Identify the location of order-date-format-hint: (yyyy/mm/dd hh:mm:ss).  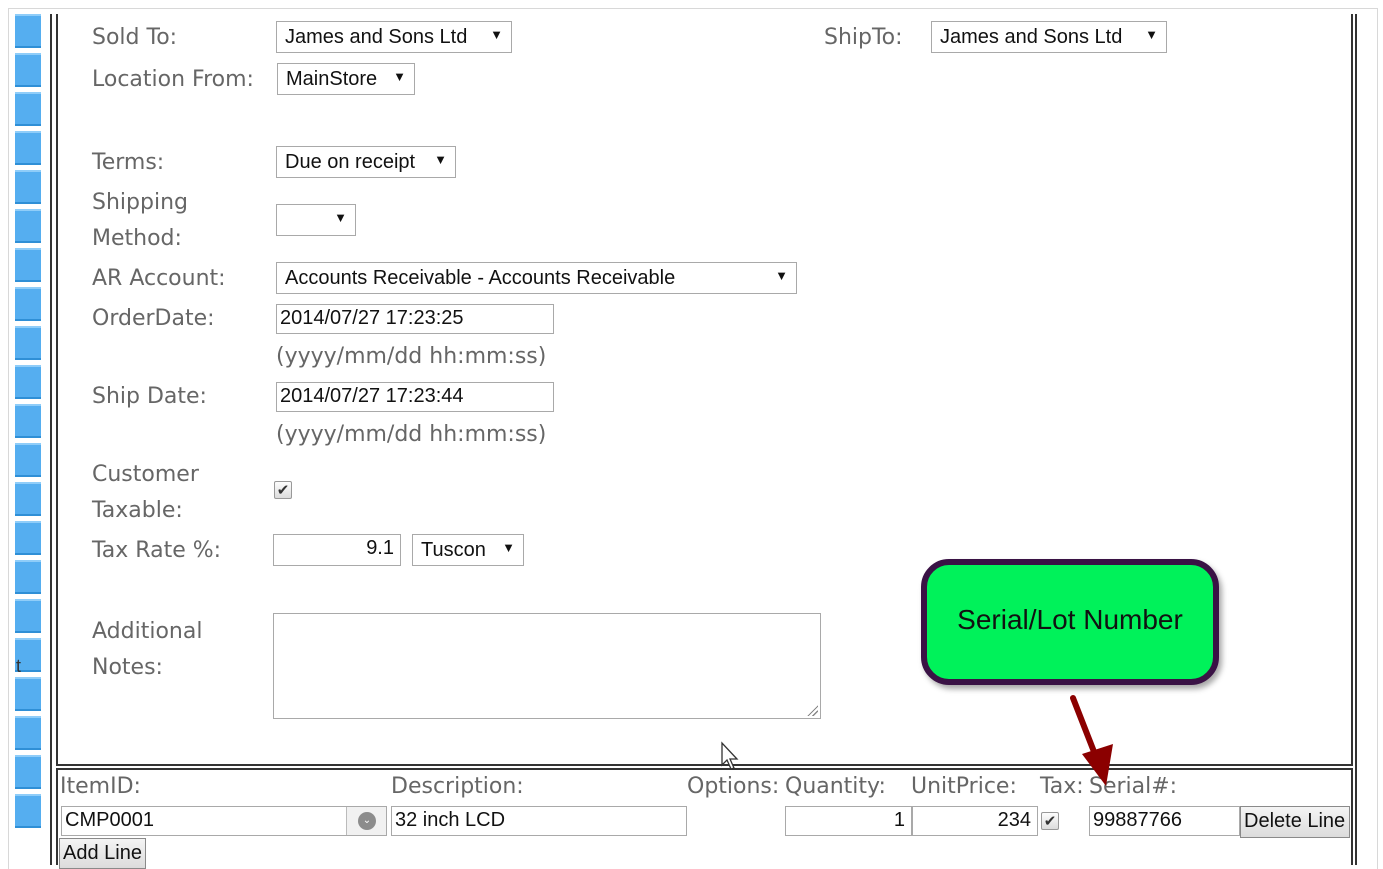
(411, 356).